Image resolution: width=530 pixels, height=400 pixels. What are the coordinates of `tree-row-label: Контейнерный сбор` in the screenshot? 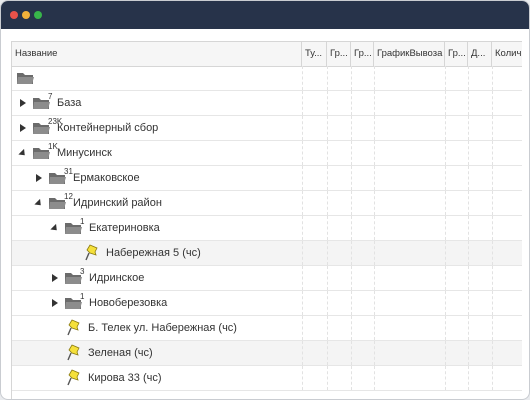 It's located at (108, 128).